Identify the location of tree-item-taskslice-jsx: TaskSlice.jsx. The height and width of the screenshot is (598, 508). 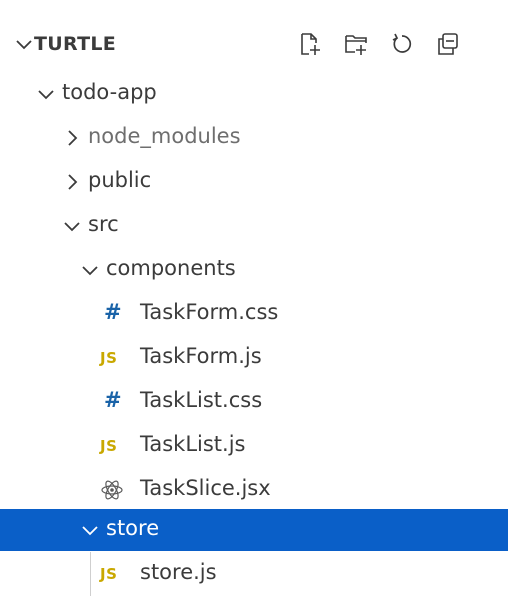
(254, 490).